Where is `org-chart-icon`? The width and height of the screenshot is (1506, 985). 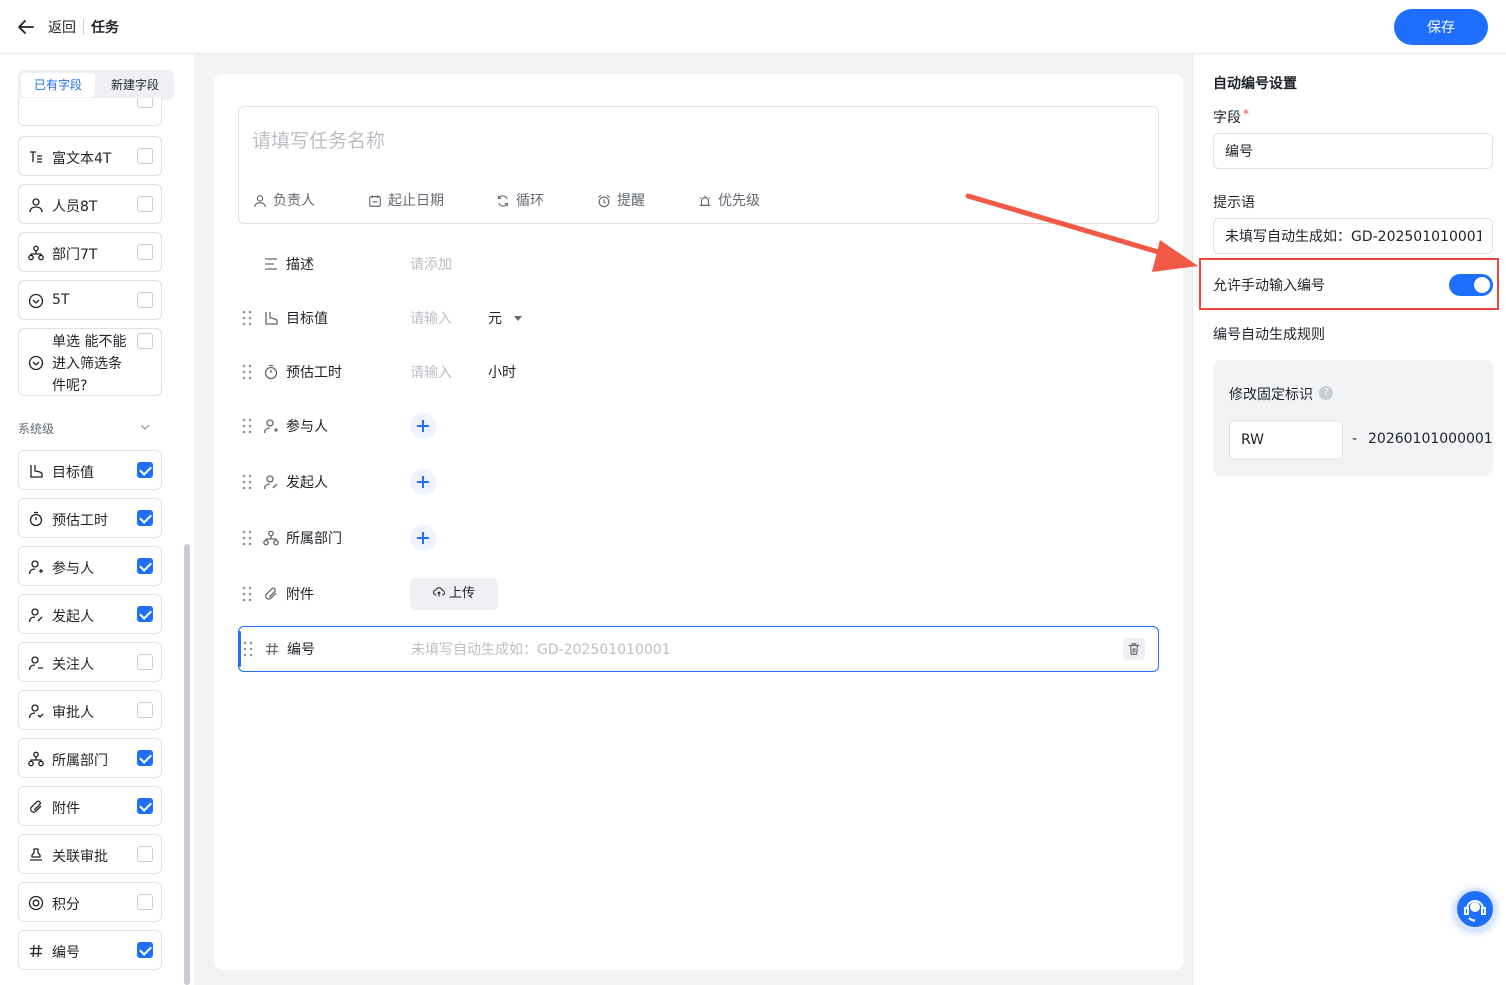
org-chart-icon is located at coordinates (271, 538).